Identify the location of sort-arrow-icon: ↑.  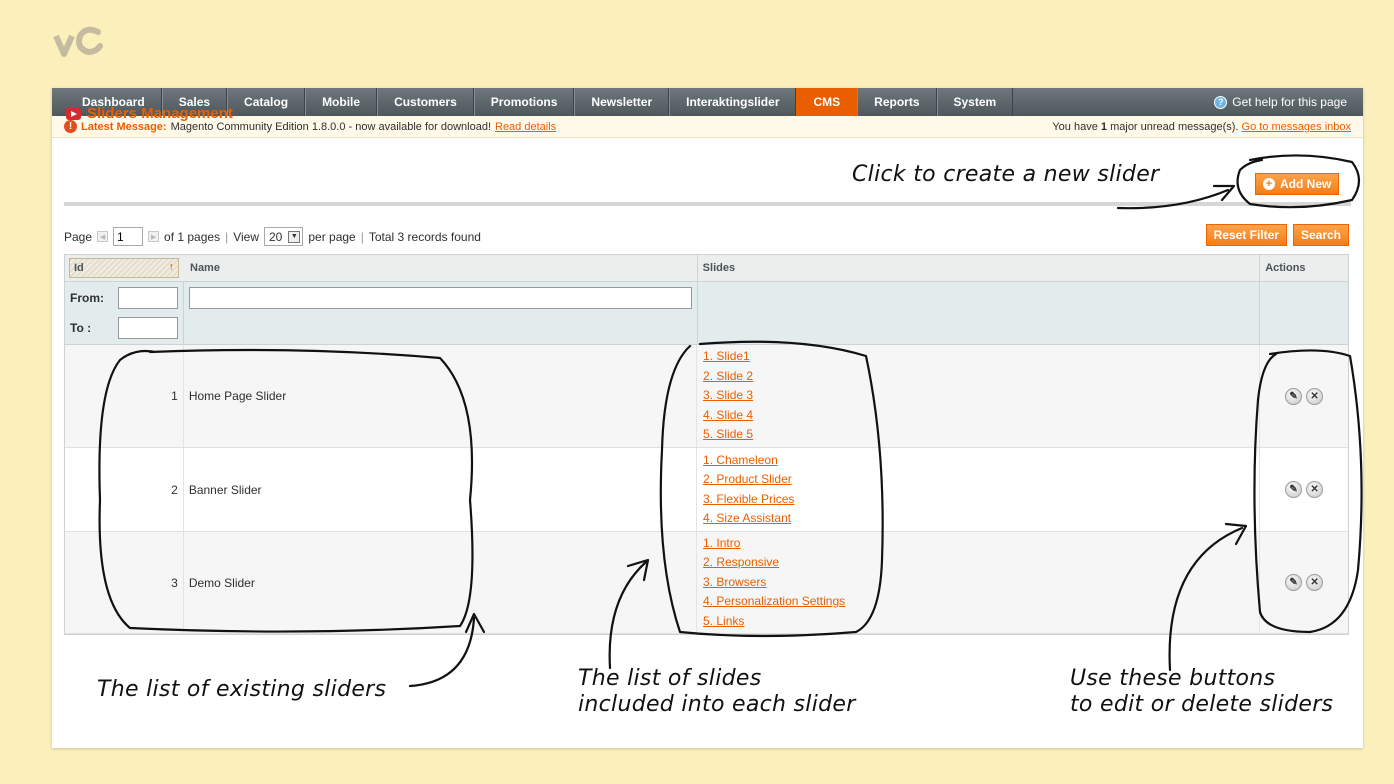
(171, 267).